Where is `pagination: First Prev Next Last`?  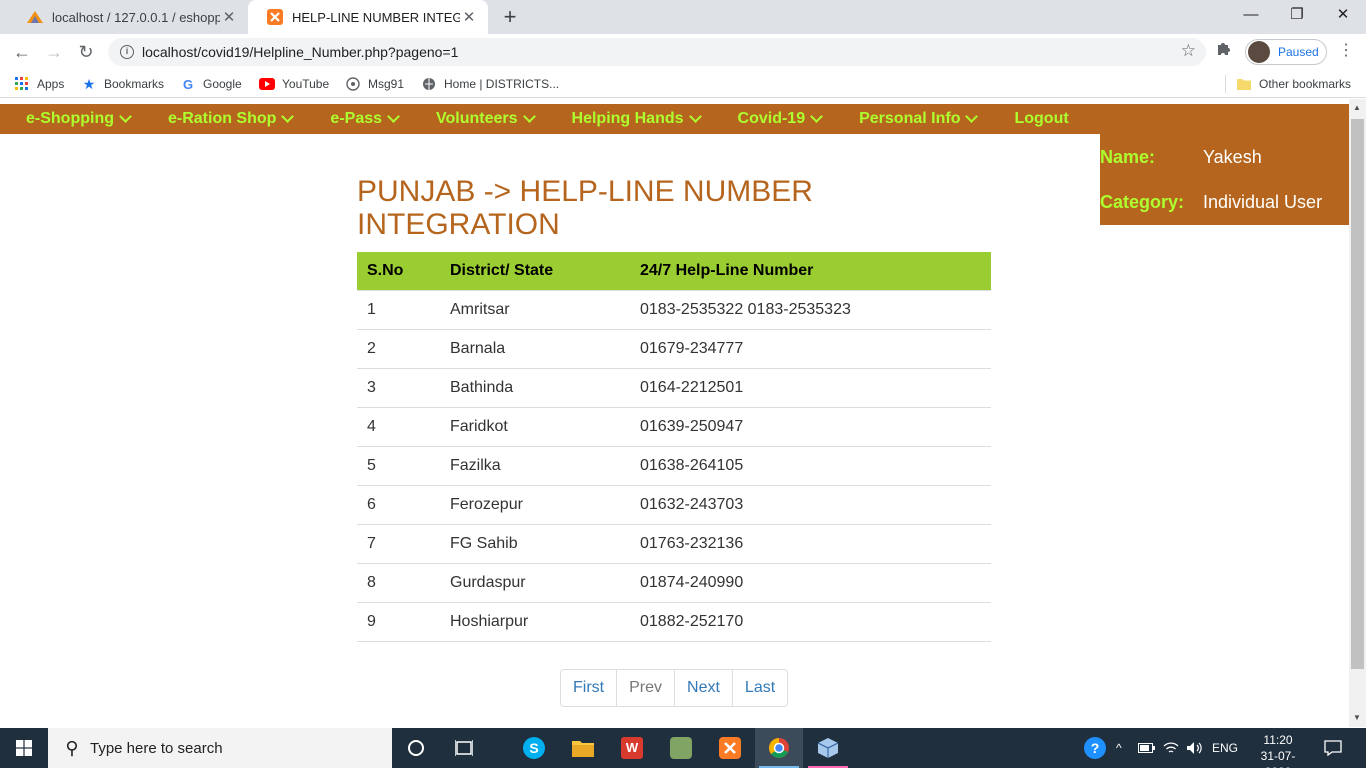
pagination: First Prev Next Last is located at coordinates (674, 688).